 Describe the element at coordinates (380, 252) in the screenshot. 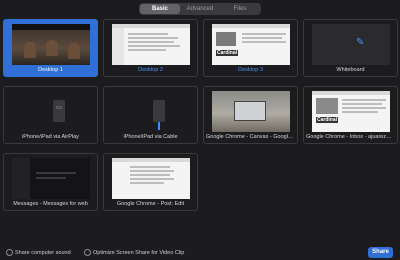

I see `share-button: Share` at that location.